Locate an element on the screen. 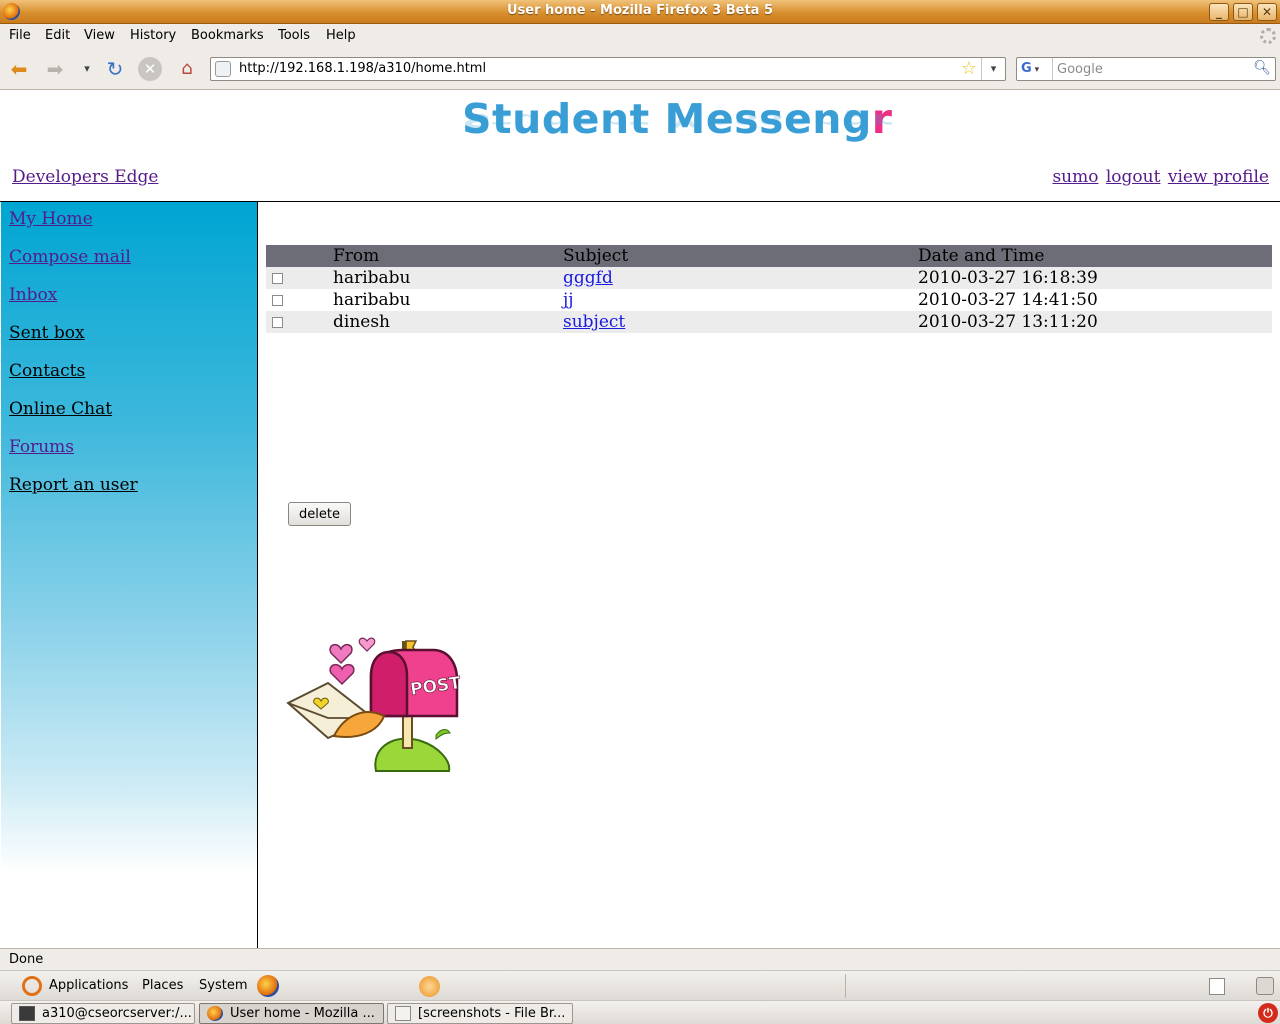 This screenshot has width=1280, height=1024. ubuntu-logo-icon is located at coordinates (32, 986).